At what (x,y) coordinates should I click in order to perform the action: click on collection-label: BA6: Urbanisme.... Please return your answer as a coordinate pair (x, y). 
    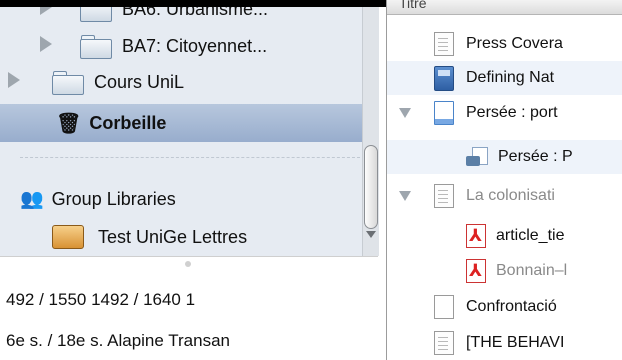
    Looking at the image, I should click on (195, 13).